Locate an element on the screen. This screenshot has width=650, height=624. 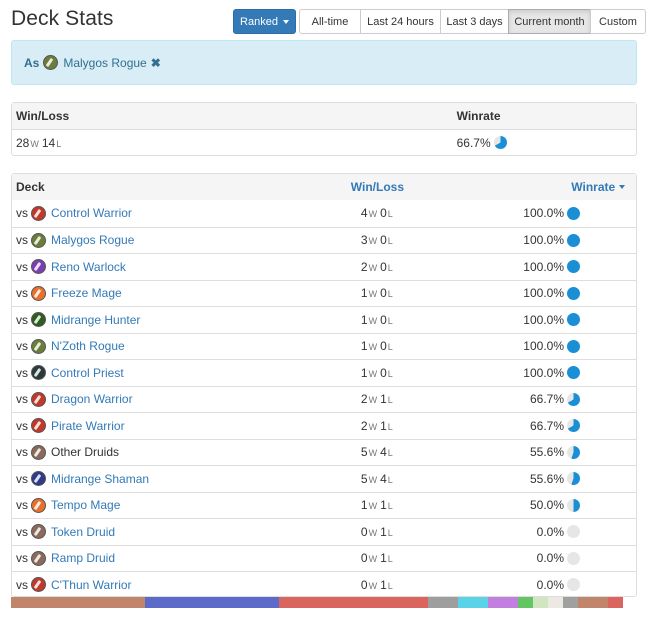
deck-cell: vs Tempo Mage is located at coordinates (156, 505).